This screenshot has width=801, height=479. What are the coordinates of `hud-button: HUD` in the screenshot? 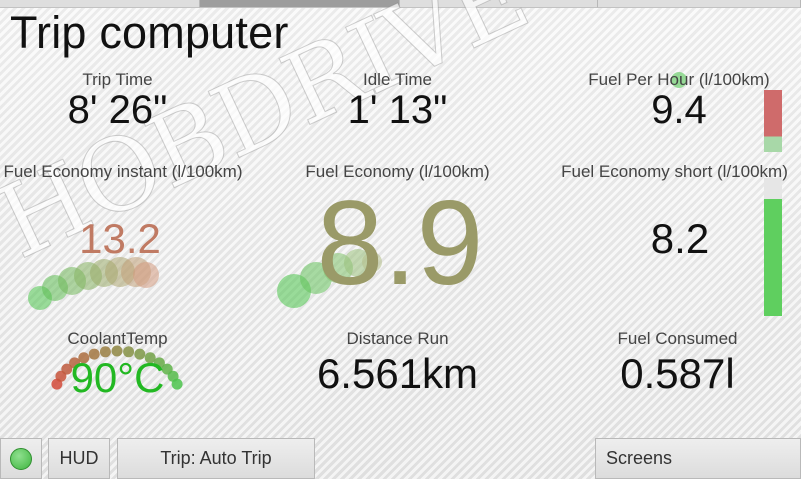 It's located at (79, 458).